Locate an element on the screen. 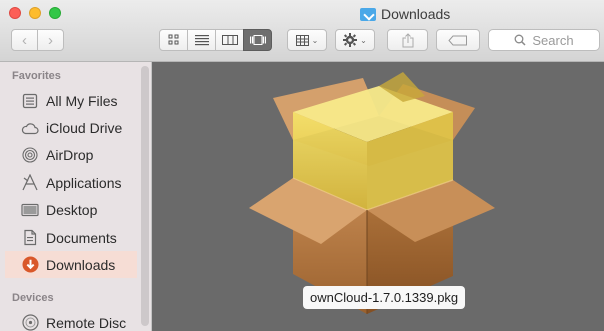 This screenshot has width=604, height=331. column-view-icon is located at coordinates (229, 40).